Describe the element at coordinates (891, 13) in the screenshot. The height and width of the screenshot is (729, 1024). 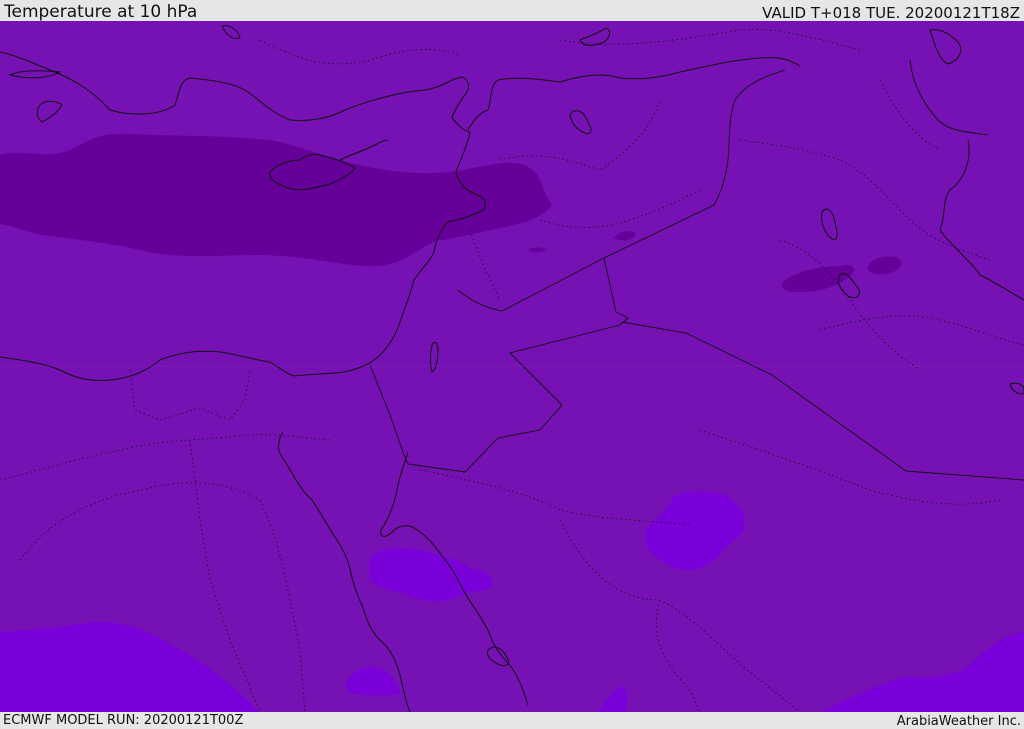
I see `valid-time: VALID T+018 TUE. 20200121T18Z` at that location.